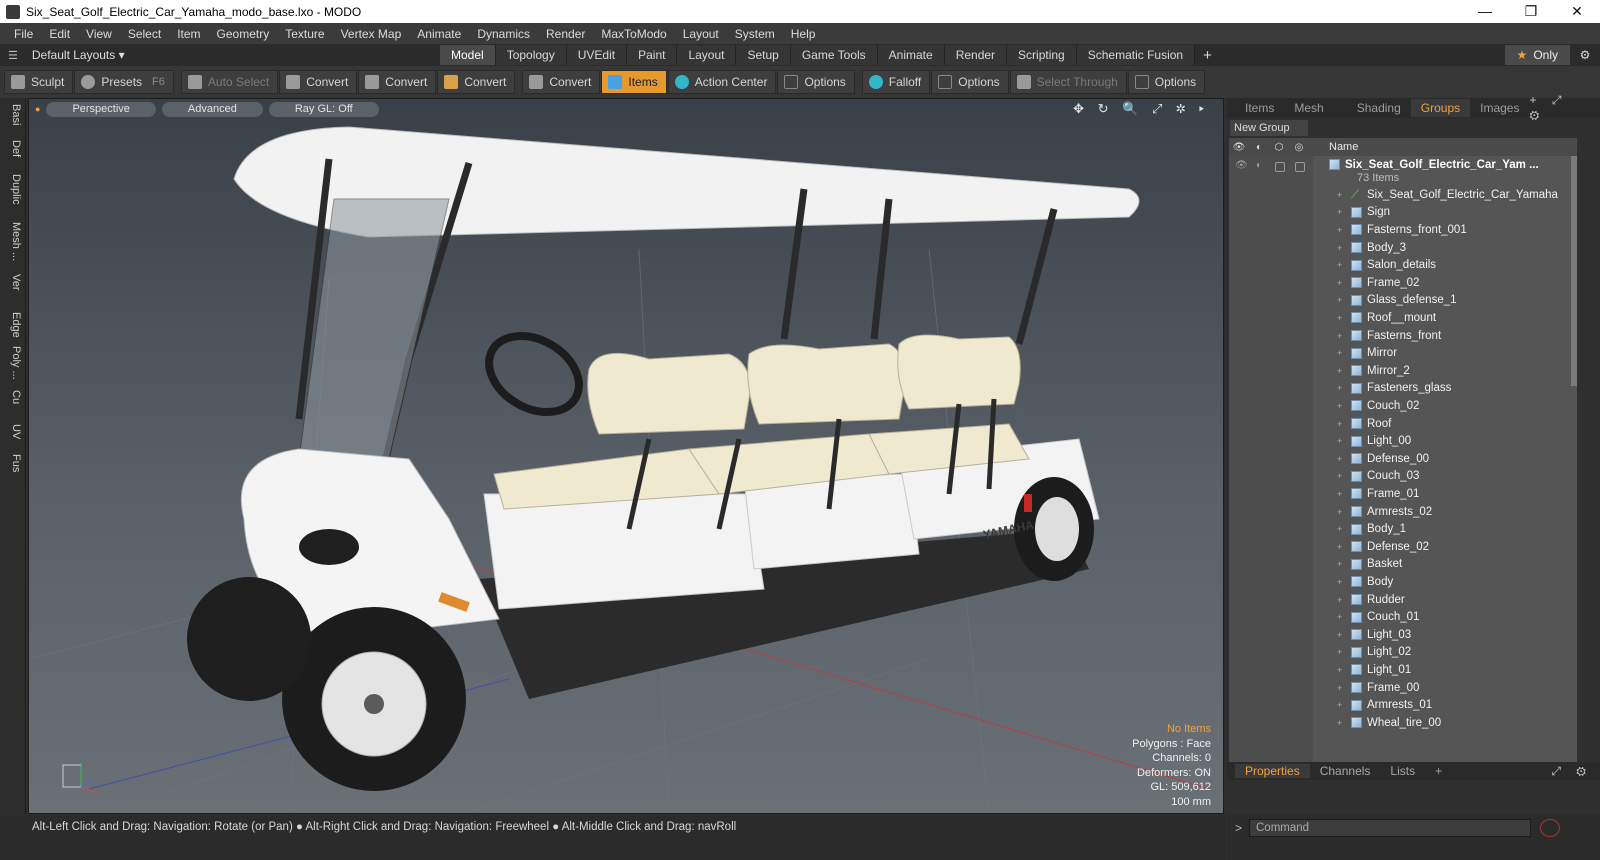 The height and width of the screenshot is (860, 1600). I want to click on select-options-button: Options, so click(1166, 82).